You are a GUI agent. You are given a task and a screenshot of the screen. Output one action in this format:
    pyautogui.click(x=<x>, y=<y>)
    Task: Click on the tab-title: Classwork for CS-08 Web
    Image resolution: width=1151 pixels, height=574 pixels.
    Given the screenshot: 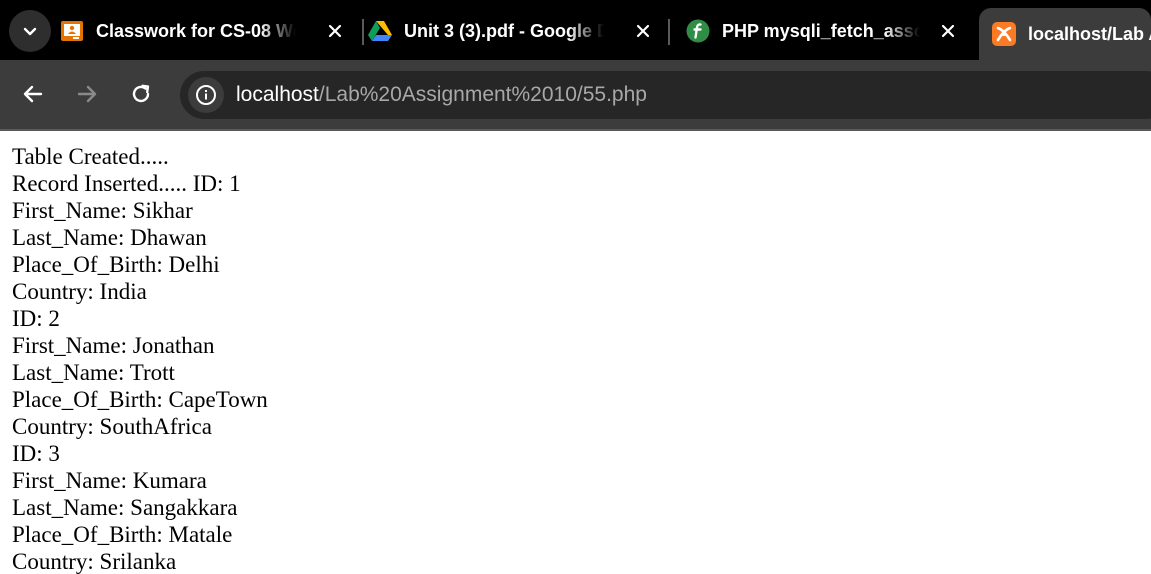 What is the action you would take?
    pyautogui.click(x=196, y=30)
    